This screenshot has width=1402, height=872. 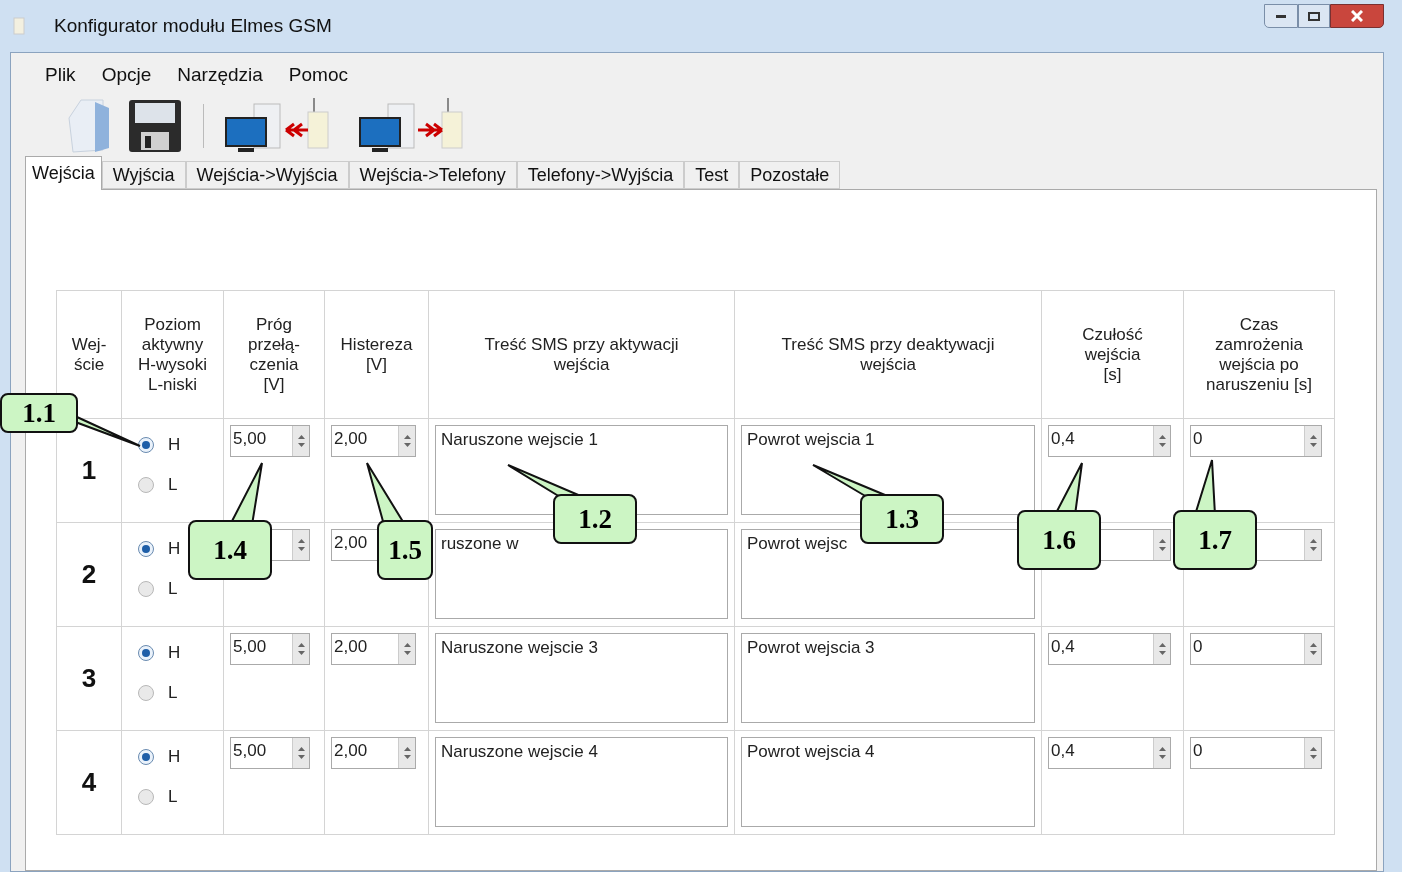 What do you see at coordinates (581, 354) in the screenshot?
I see `column-header: Treść SMS przy aktywacji wejścia` at bounding box center [581, 354].